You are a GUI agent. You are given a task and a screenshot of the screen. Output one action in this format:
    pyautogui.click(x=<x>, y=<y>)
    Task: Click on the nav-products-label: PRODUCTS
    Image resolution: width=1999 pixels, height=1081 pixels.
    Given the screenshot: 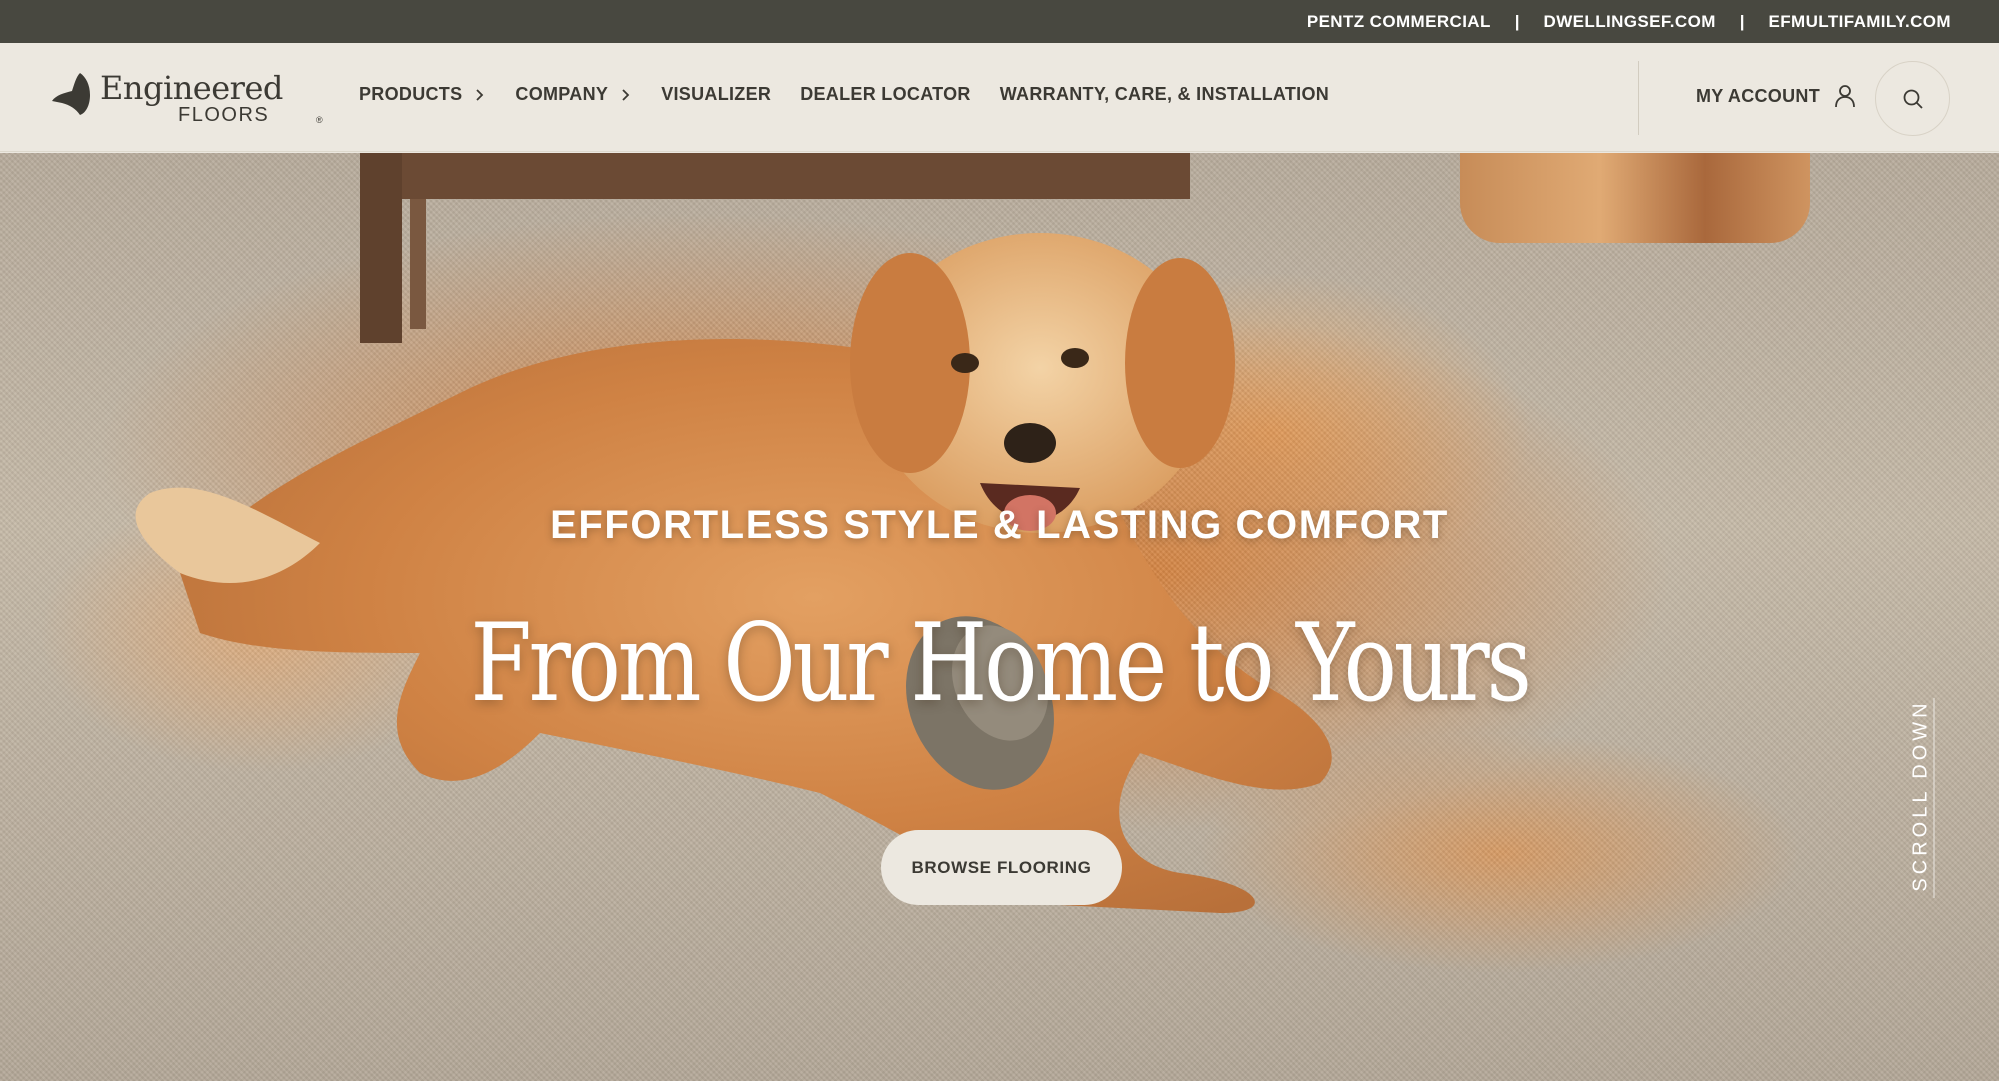 What is the action you would take?
    pyautogui.click(x=411, y=94)
    